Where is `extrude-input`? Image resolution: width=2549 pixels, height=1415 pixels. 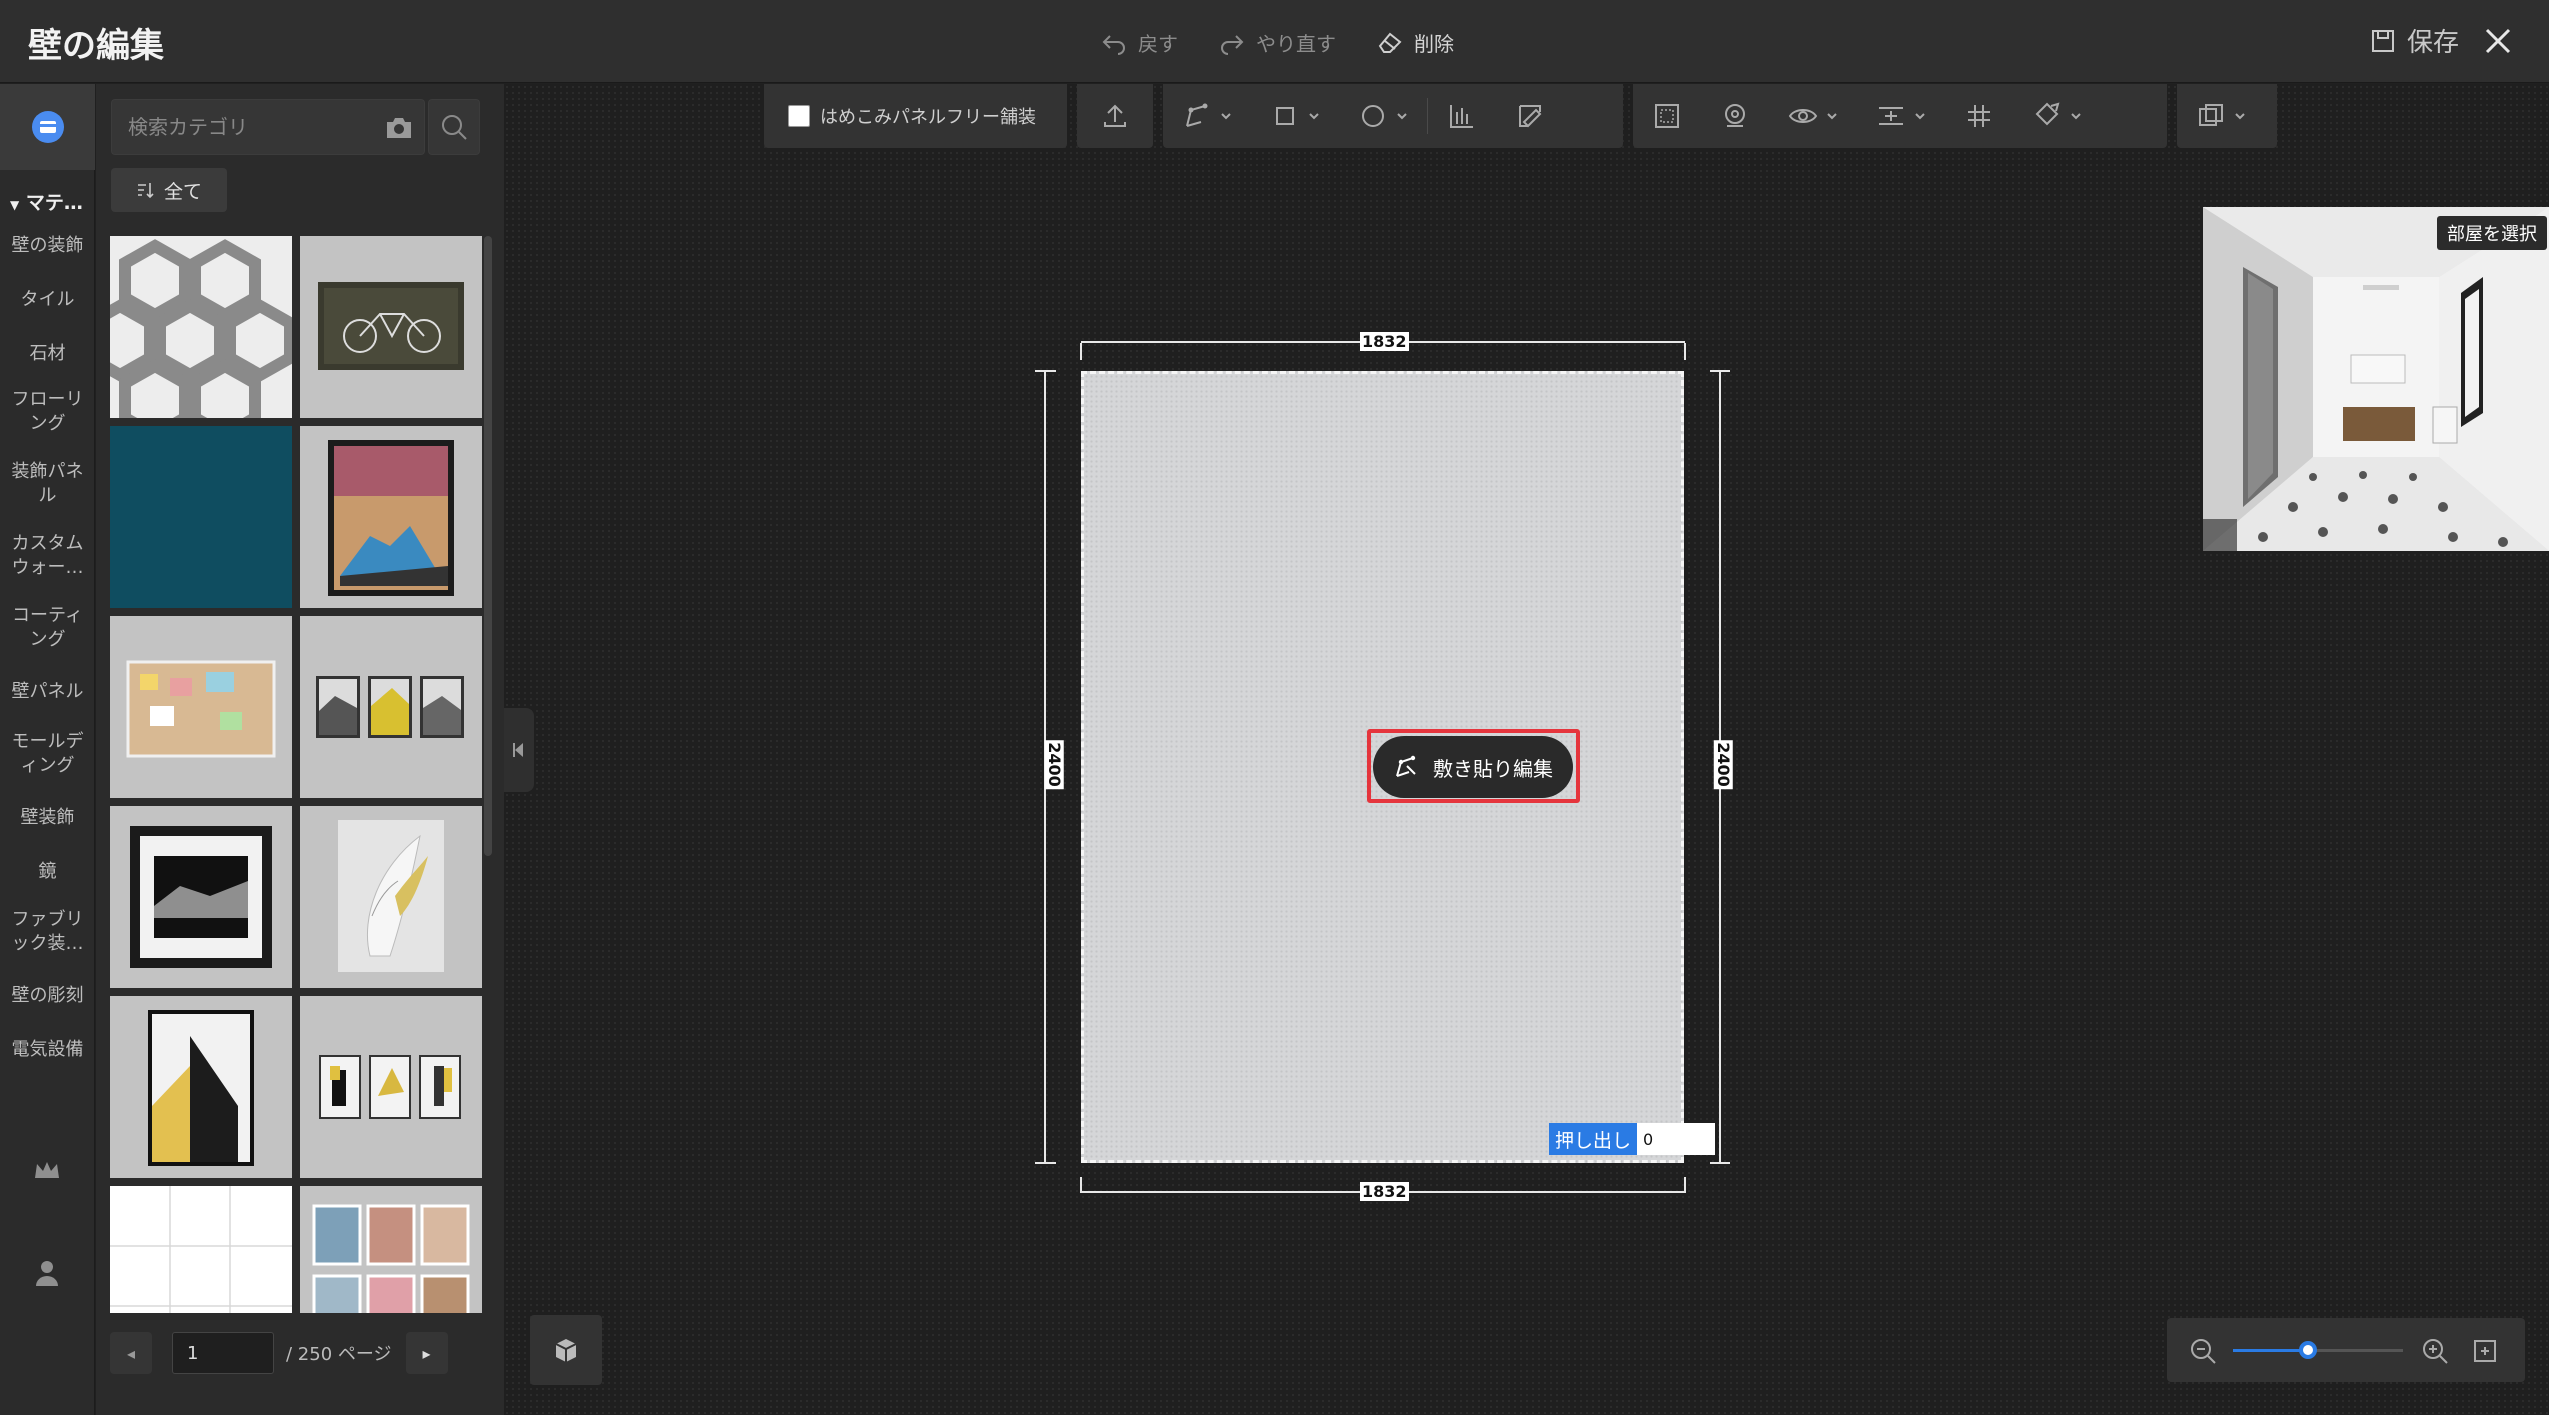
extrude-input is located at coordinates (1676, 1139).